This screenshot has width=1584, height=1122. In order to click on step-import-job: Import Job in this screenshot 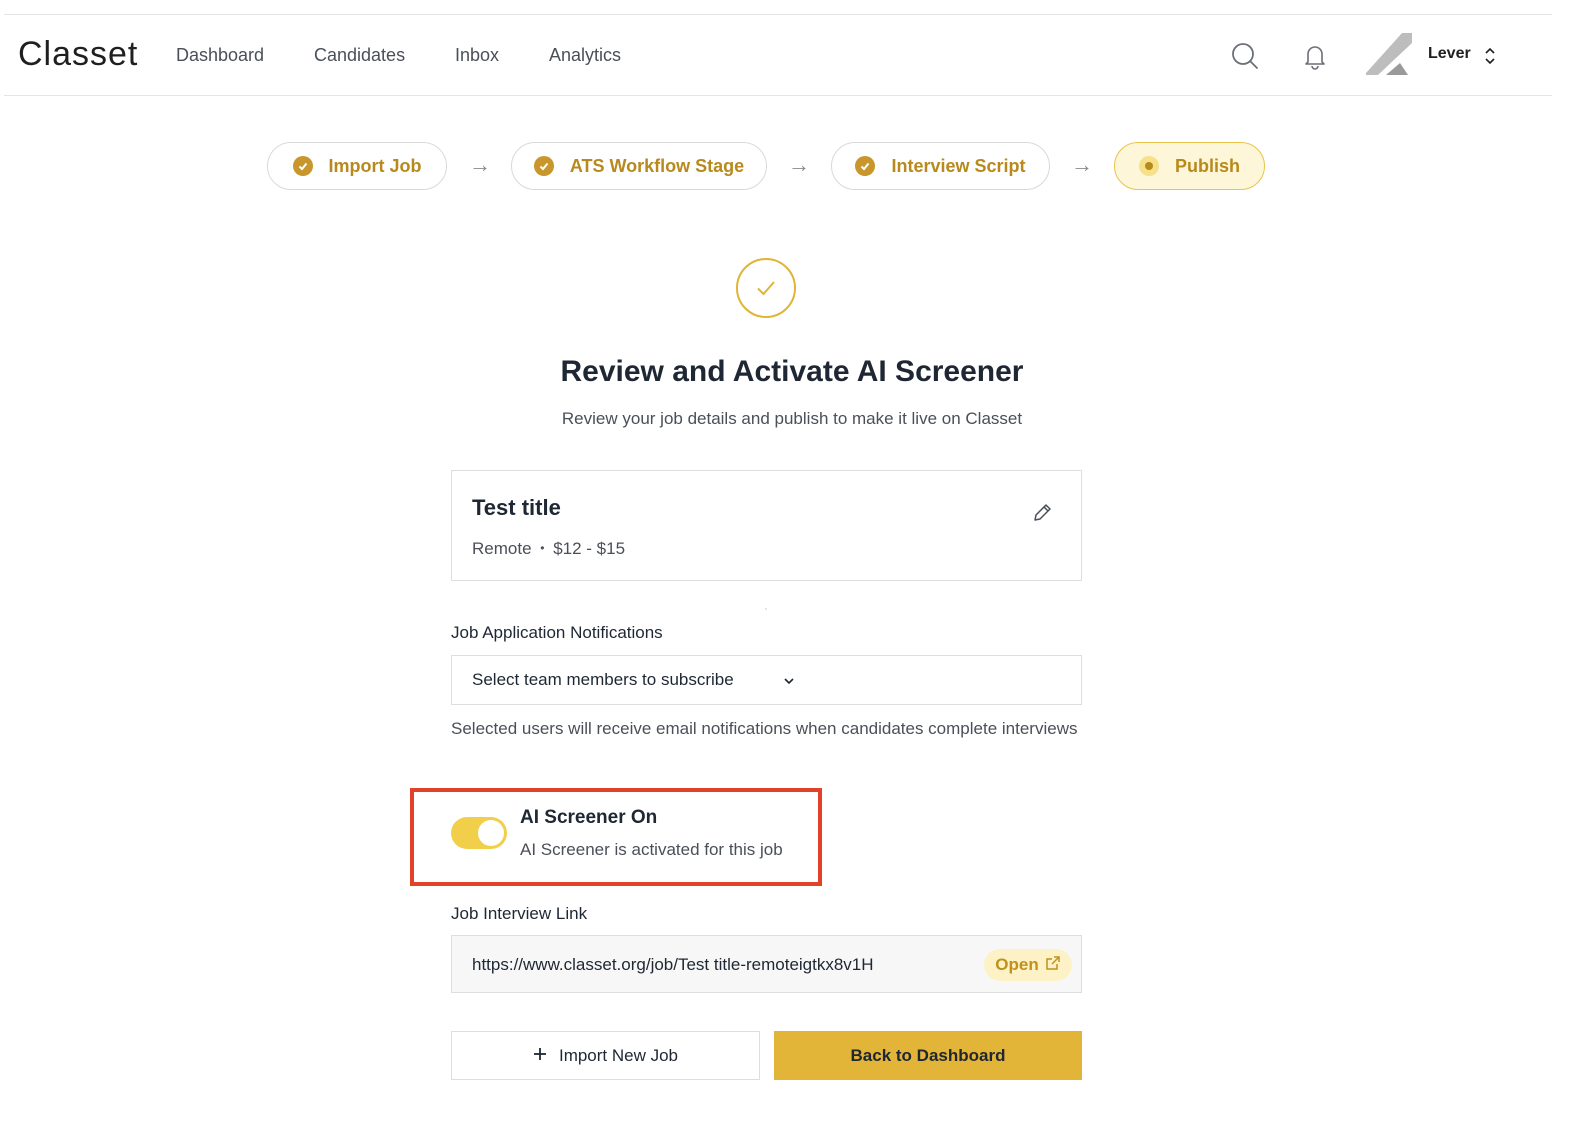, I will do `click(357, 166)`.